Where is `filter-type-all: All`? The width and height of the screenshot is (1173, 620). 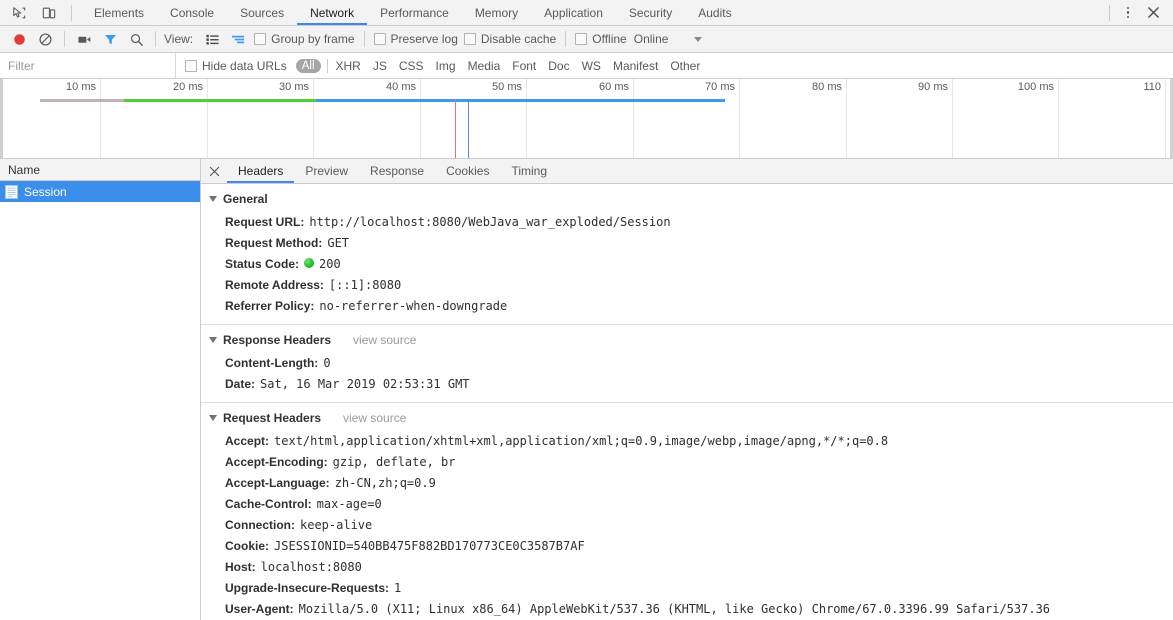 filter-type-all: All is located at coordinates (308, 65).